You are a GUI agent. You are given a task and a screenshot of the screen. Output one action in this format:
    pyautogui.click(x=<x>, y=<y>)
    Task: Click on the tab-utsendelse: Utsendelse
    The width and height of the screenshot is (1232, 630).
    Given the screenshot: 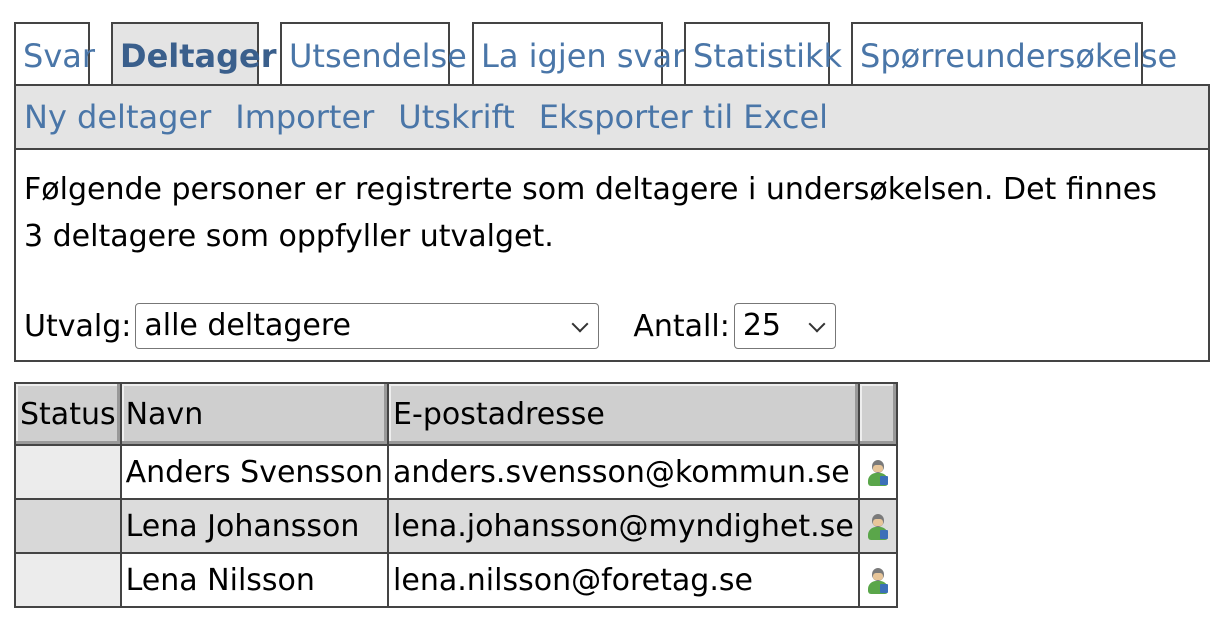 What is the action you would take?
    pyautogui.click(x=373, y=54)
    